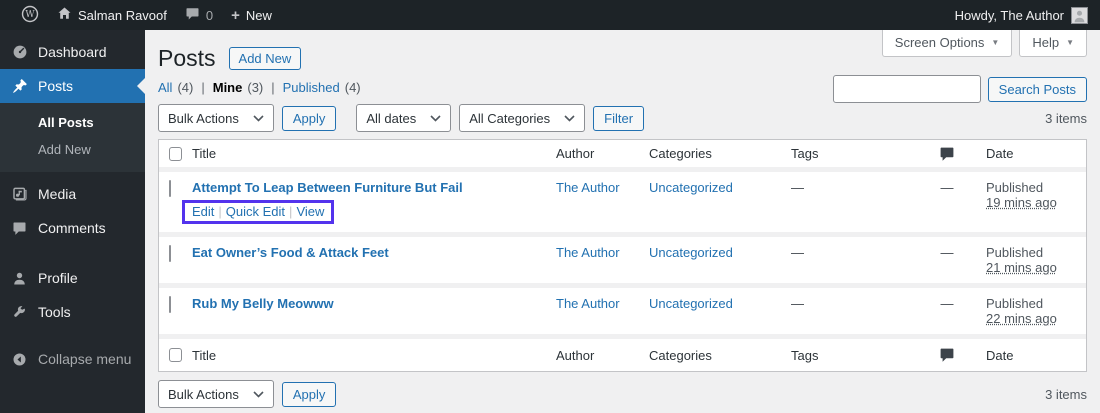 The height and width of the screenshot is (413, 1100). Describe the element at coordinates (235, 15) in the screenshot. I see `plus-icon: +` at that location.